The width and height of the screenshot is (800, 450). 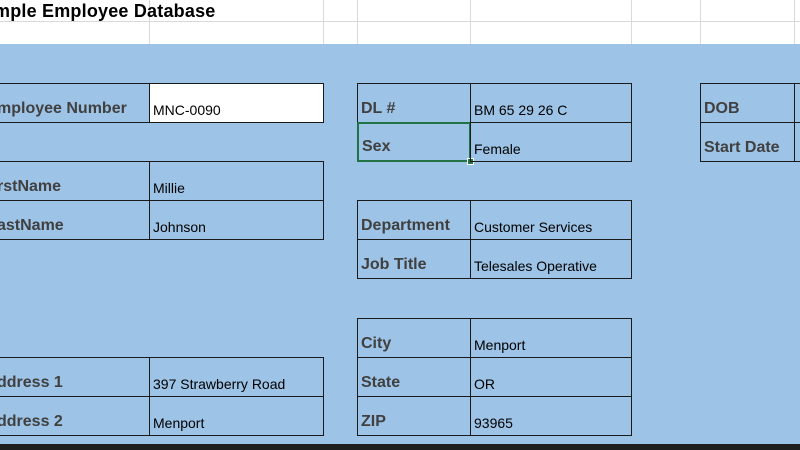 What do you see at coordinates (75, 103) in the screenshot?
I see `employee-number-label: mployee Number` at bounding box center [75, 103].